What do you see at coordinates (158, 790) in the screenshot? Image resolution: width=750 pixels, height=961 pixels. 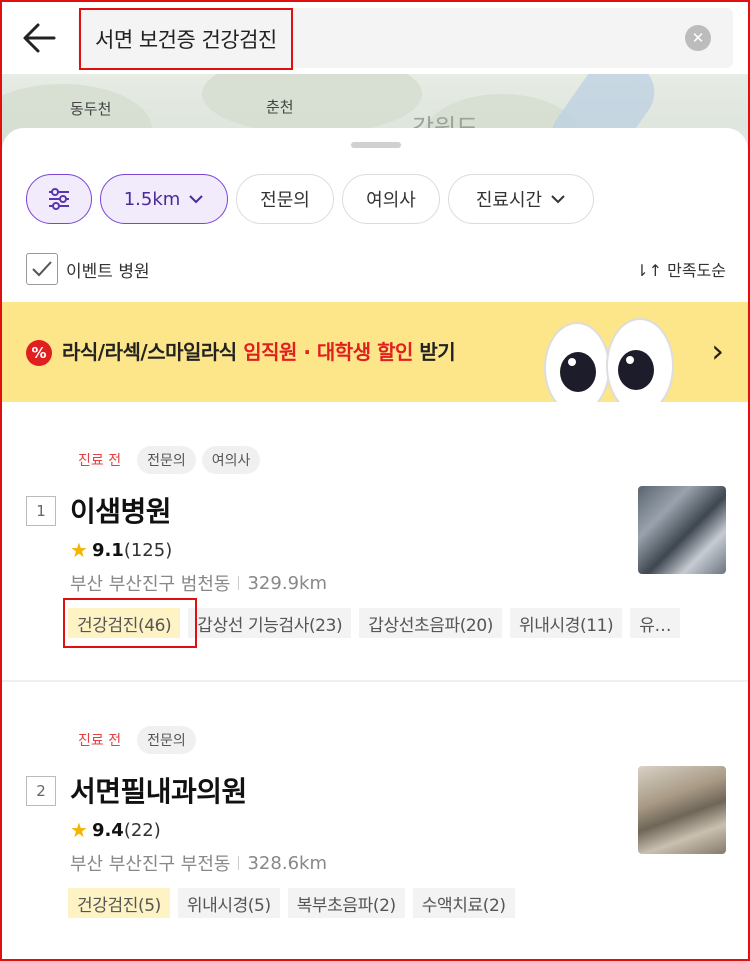 I see `hospital-name: 서면필내과의원` at bounding box center [158, 790].